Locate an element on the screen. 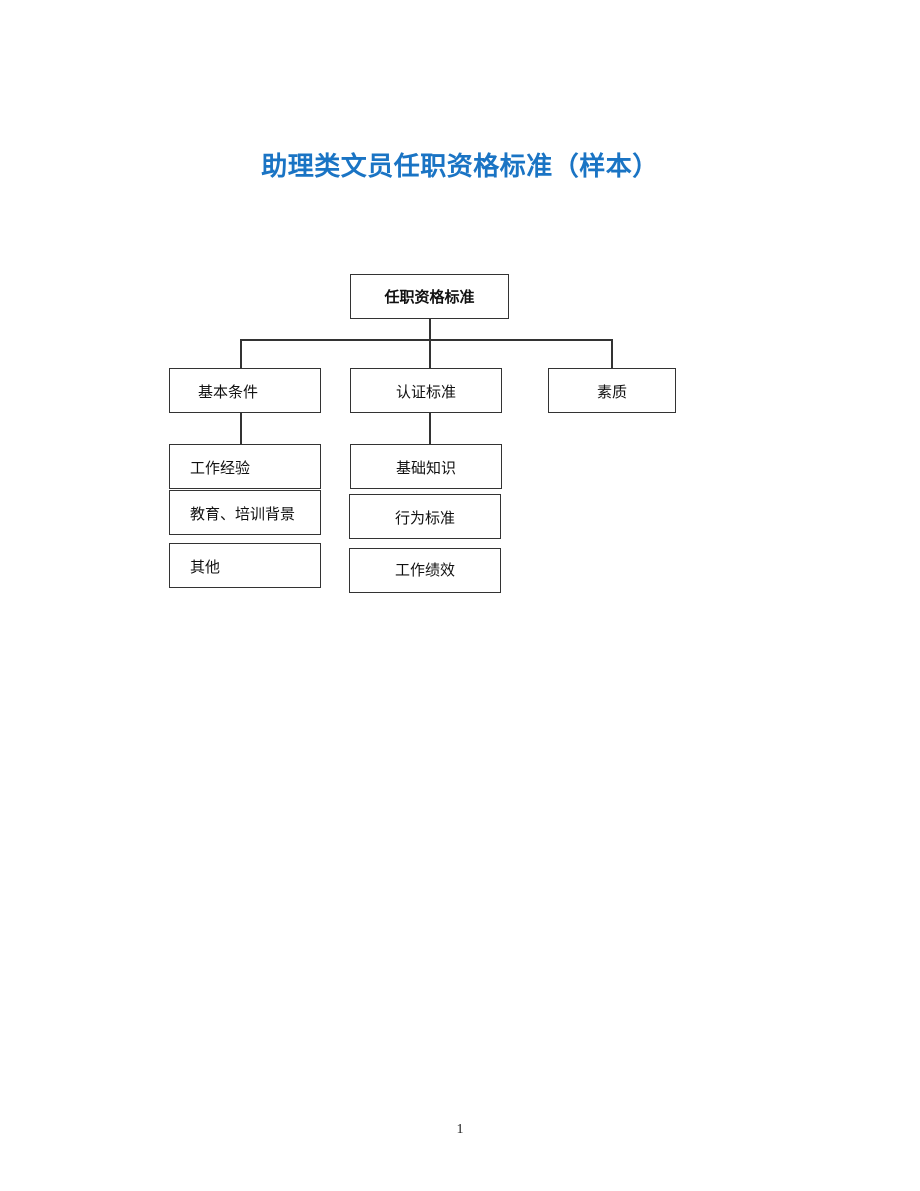  org-node-work-experience: 工作经验 is located at coordinates (245, 466).